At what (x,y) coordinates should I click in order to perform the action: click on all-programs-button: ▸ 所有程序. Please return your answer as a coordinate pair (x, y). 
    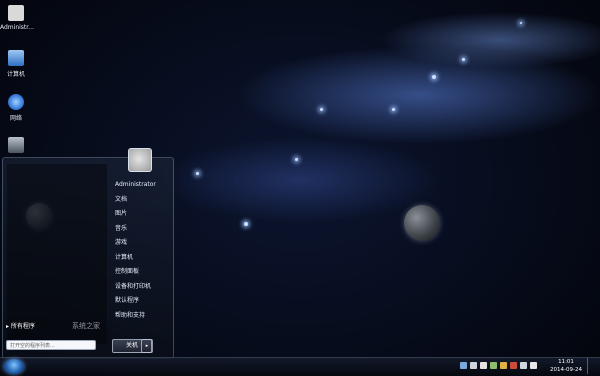
    Looking at the image, I should click on (20, 325).